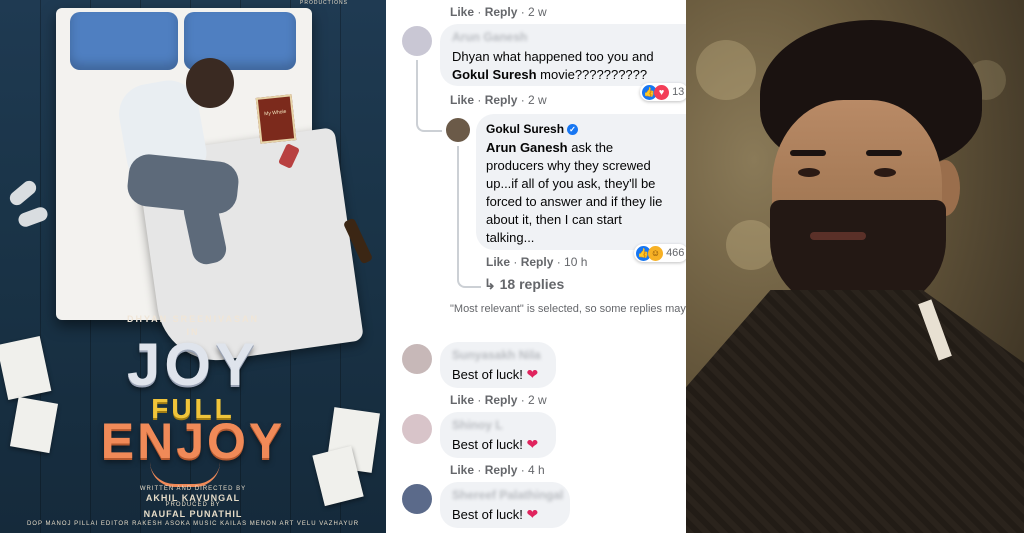 The height and width of the screenshot is (533, 1024). What do you see at coordinates (276, 119) in the screenshot?
I see `book-on-bed: My Whole` at bounding box center [276, 119].